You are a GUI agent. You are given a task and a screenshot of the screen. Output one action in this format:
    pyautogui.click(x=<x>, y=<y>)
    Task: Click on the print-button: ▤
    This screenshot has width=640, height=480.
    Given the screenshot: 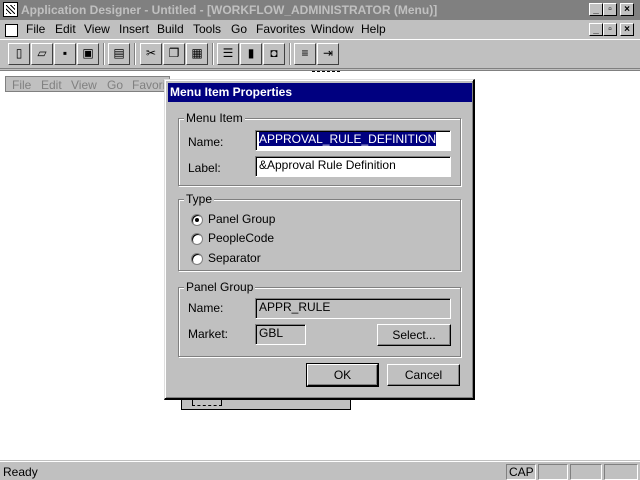 What is the action you would take?
    pyautogui.click(x=119, y=54)
    